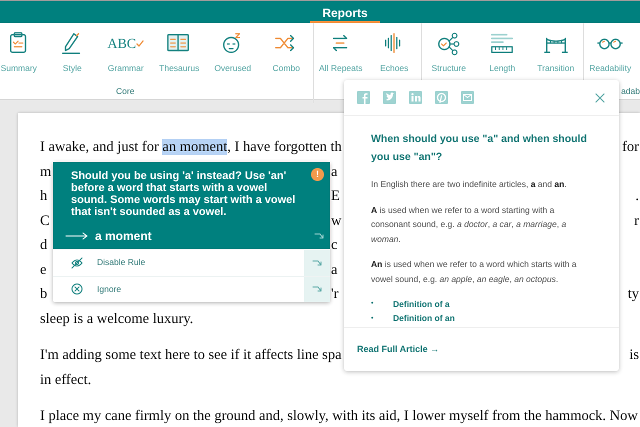 Image resolution: width=640 pixels, height=427 pixels. Describe the element at coordinates (415, 97) in the screenshot. I see `linkedin-icon` at that location.